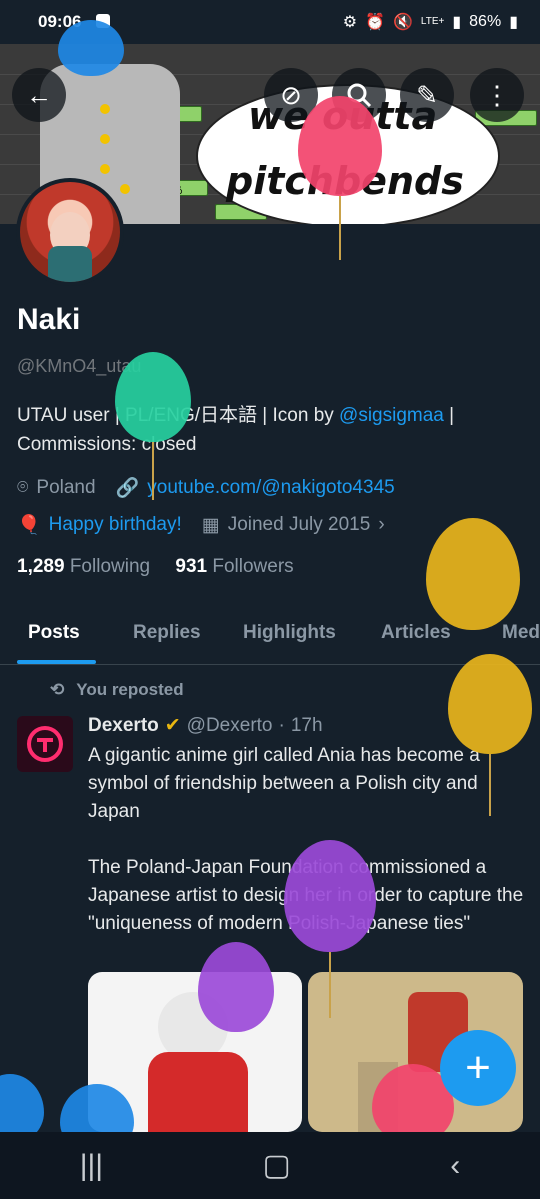 The height and width of the screenshot is (1199, 540). Describe the element at coordinates (155, 567) in the screenshot. I see `profile-stats: 1,289 Following 931 Followers` at that location.